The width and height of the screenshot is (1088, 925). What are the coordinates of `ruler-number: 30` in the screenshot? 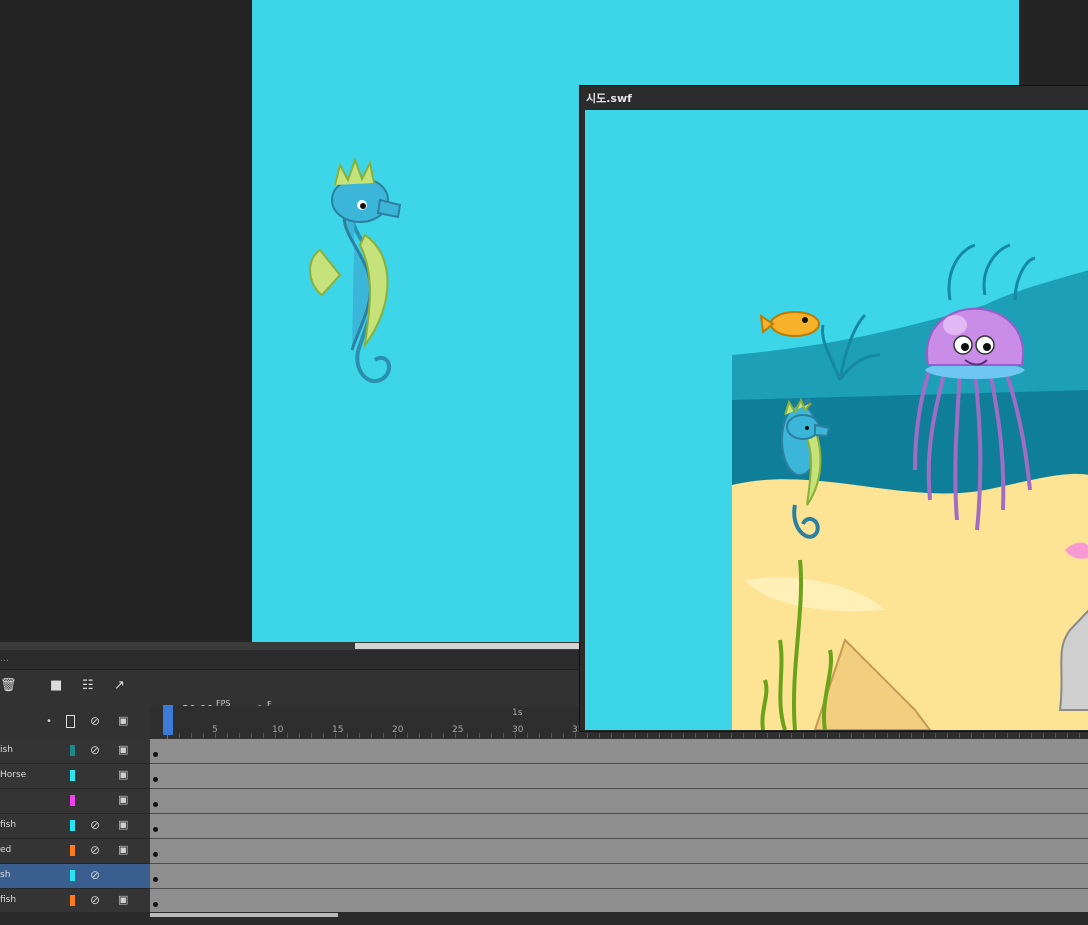 It's located at (518, 730).